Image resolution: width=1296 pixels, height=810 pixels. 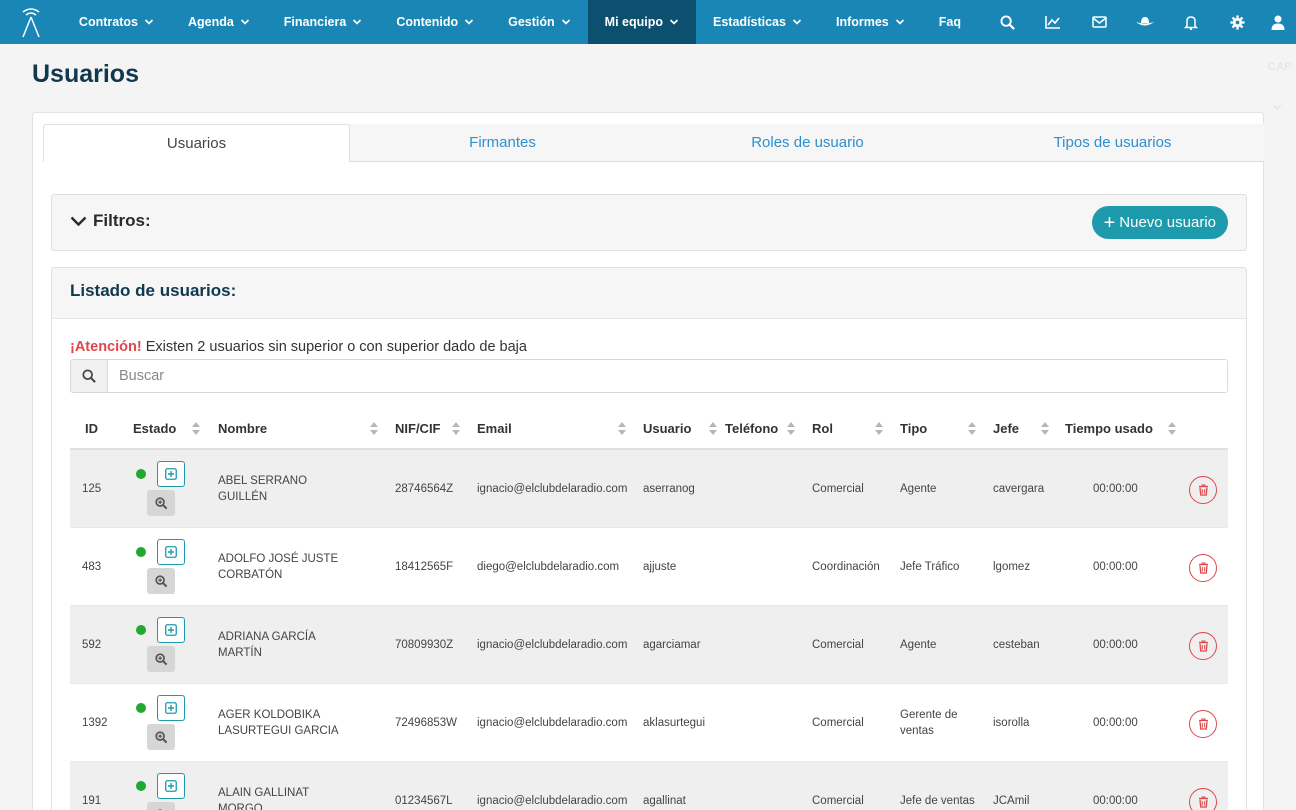 I want to click on cell-rol: Comercial, so click(x=838, y=488).